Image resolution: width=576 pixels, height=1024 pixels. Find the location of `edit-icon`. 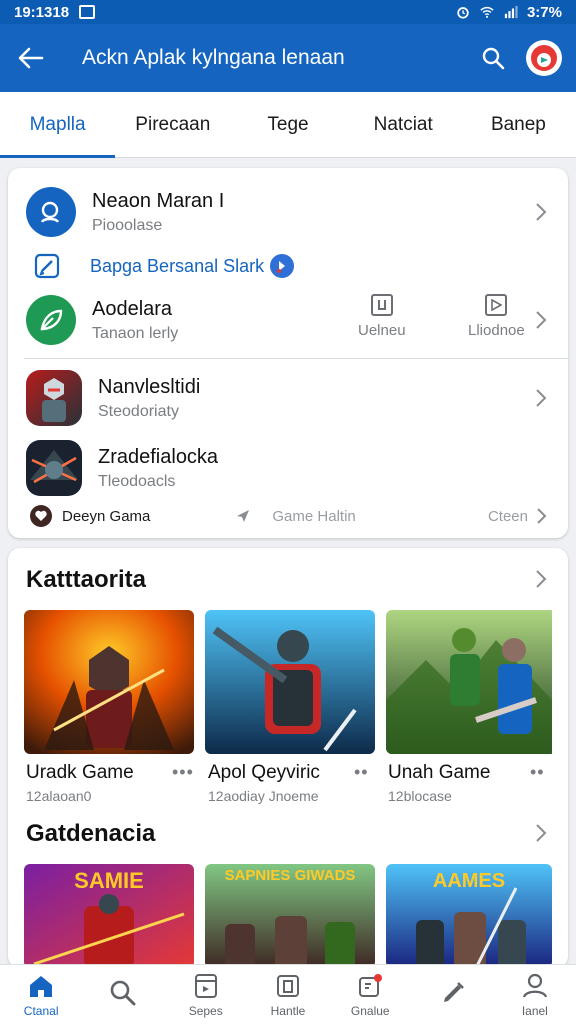

edit-icon is located at coordinates (47, 266).